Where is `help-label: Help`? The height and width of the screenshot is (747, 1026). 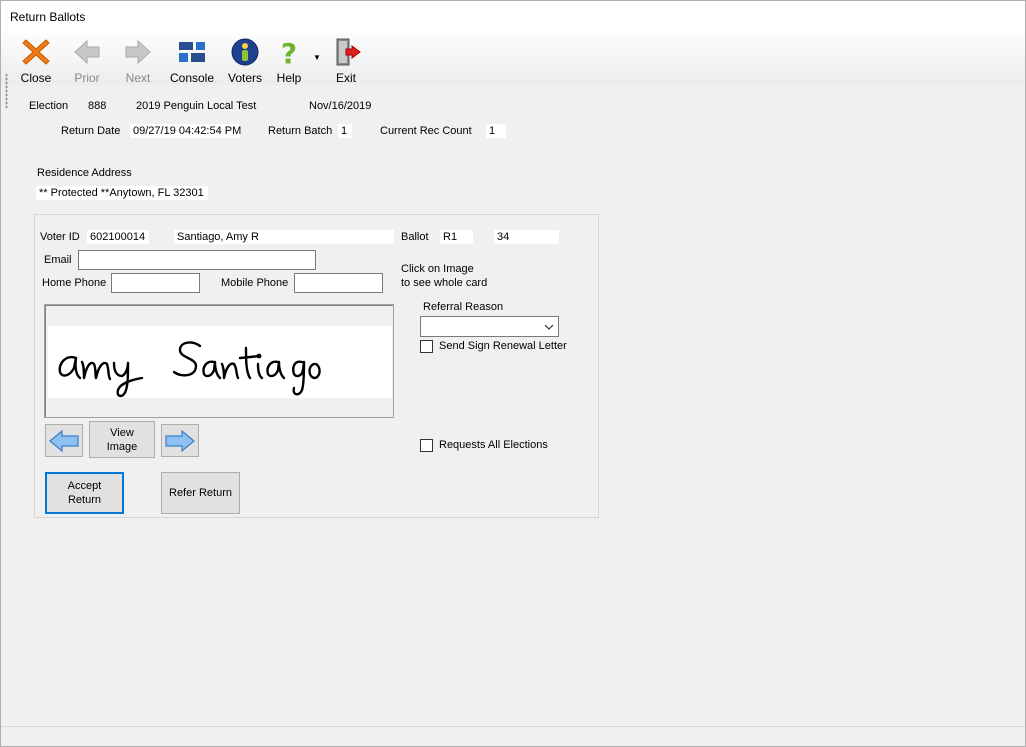 help-label: Help is located at coordinates (289, 78).